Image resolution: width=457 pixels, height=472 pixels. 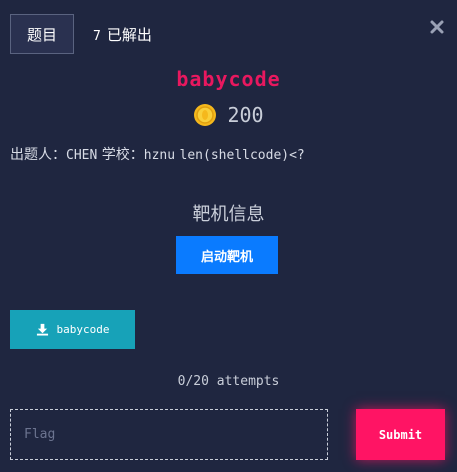 I want to click on author-name: CHEN, so click(x=82, y=155).